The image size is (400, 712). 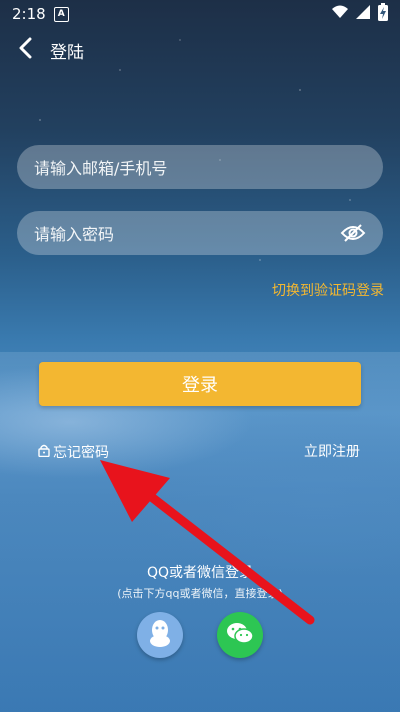 What do you see at coordinates (200, 384) in the screenshot?
I see `login-button: 登录` at bounding box center [200, 384].